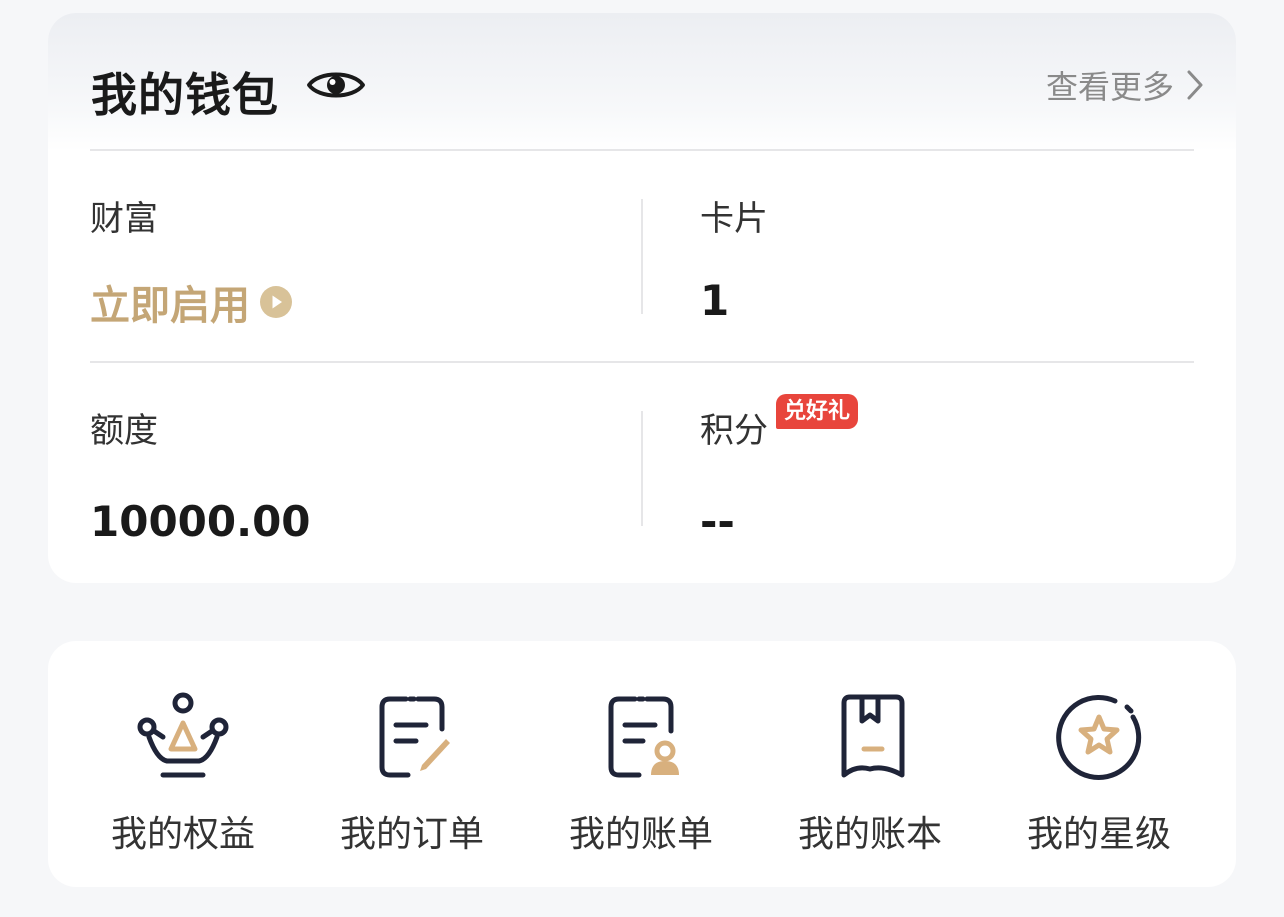  Describe the element at coordinates (200, 521) in the screenshot. I see `quota-value: 10000.00` at that location.